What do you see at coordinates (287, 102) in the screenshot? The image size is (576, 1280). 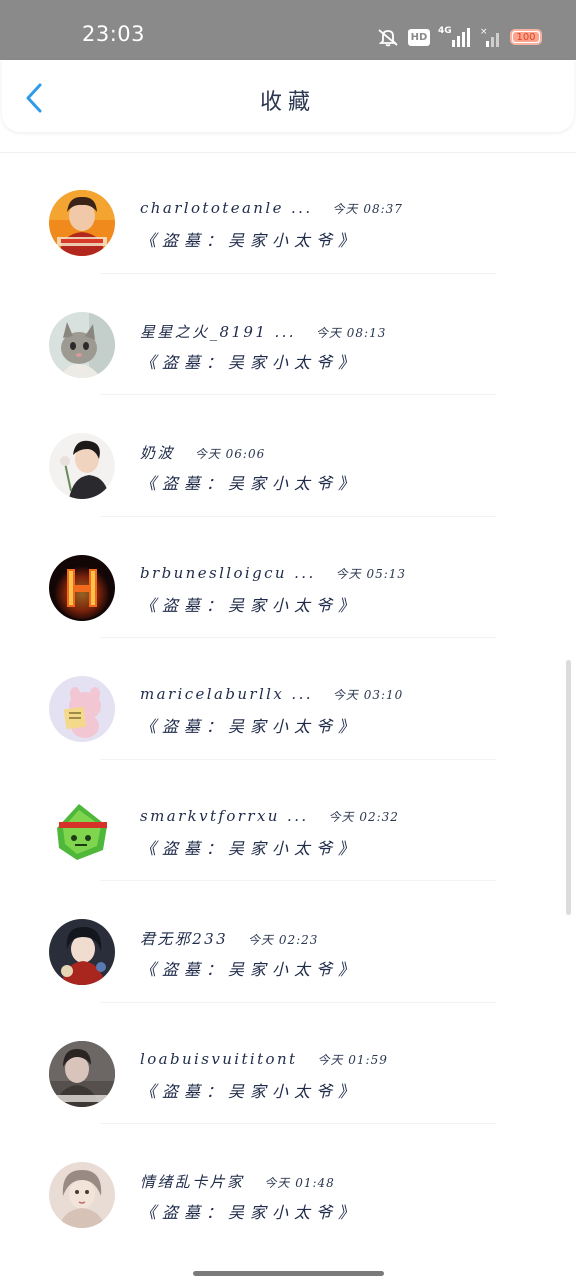 I see `page-title: 收藏` at bounding box center [287, 102].